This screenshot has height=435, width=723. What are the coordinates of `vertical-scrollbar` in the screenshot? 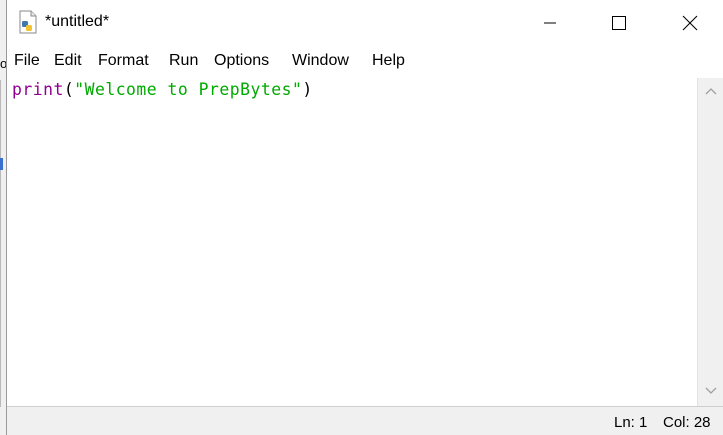 It's located at (710, 242).